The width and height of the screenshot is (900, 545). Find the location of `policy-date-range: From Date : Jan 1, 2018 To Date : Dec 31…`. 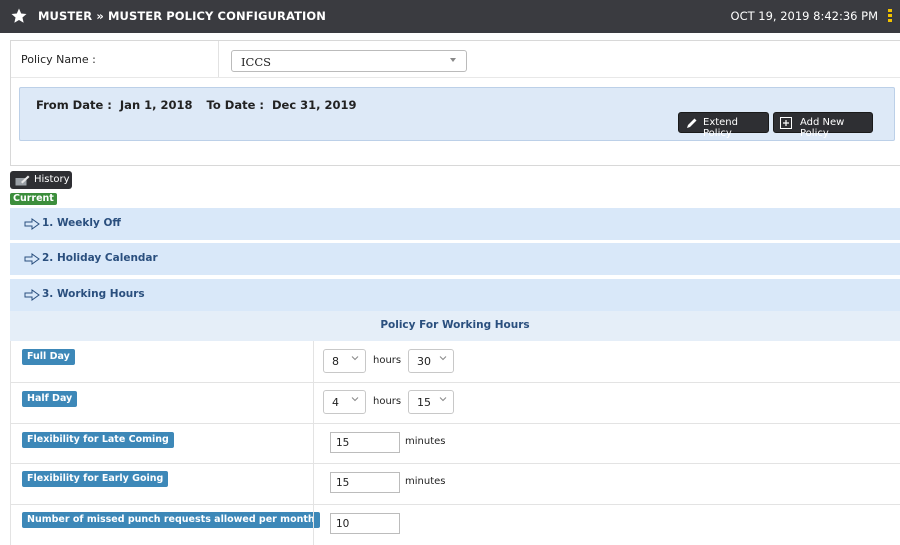

policy-date-range: From Date : Jan 1, 2018 To Date : Dec 31… is located at coordinates (457, 114).